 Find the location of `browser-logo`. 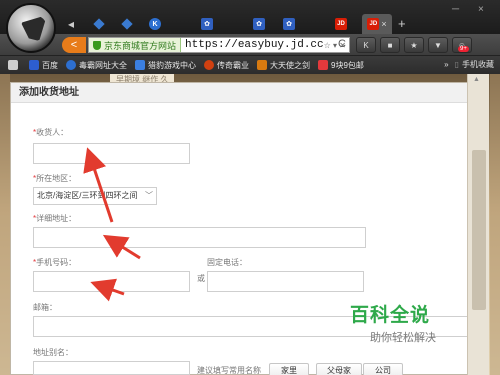

browser-logo is located at coordinates (31, 28).